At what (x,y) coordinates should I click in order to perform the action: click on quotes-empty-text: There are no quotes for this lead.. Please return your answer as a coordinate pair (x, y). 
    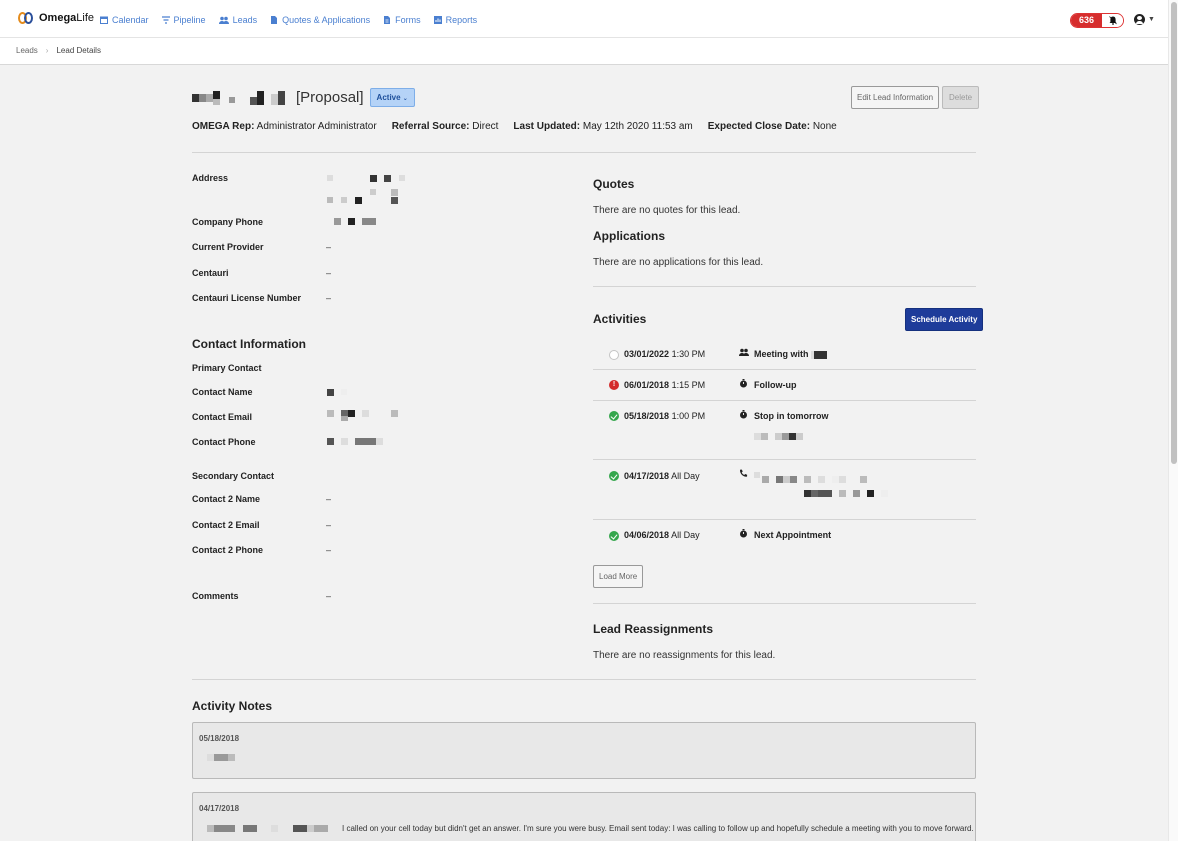
    Looking at the image, I should click on (667, 210).